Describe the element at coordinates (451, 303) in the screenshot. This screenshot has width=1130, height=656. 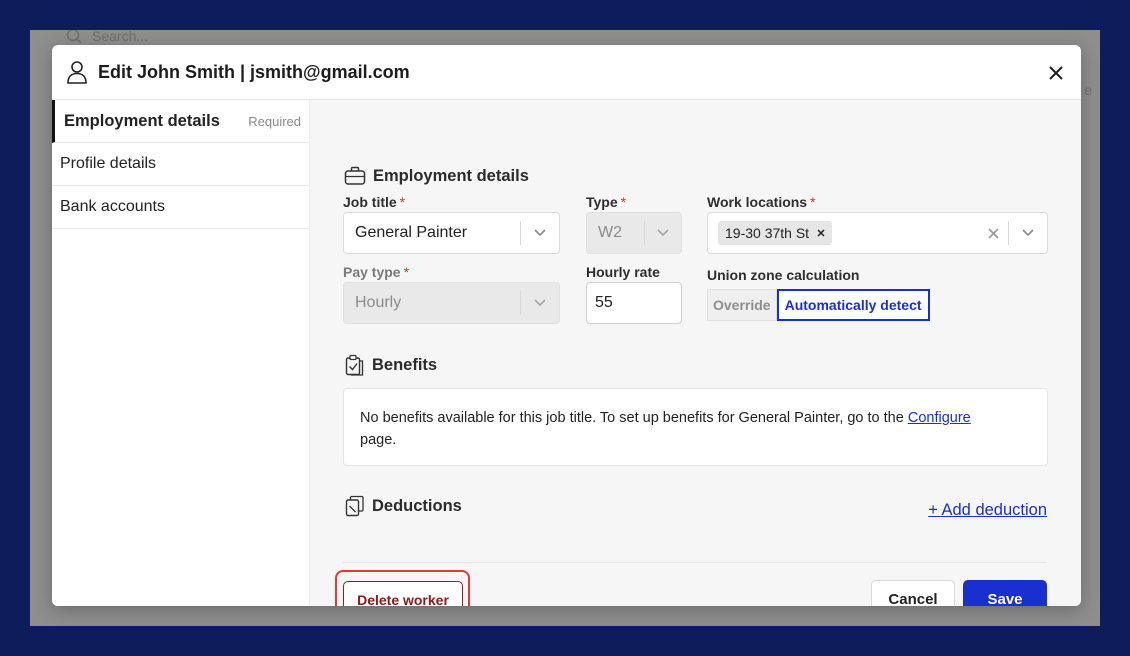
I see `pay-type-select: Hourly` at that location.